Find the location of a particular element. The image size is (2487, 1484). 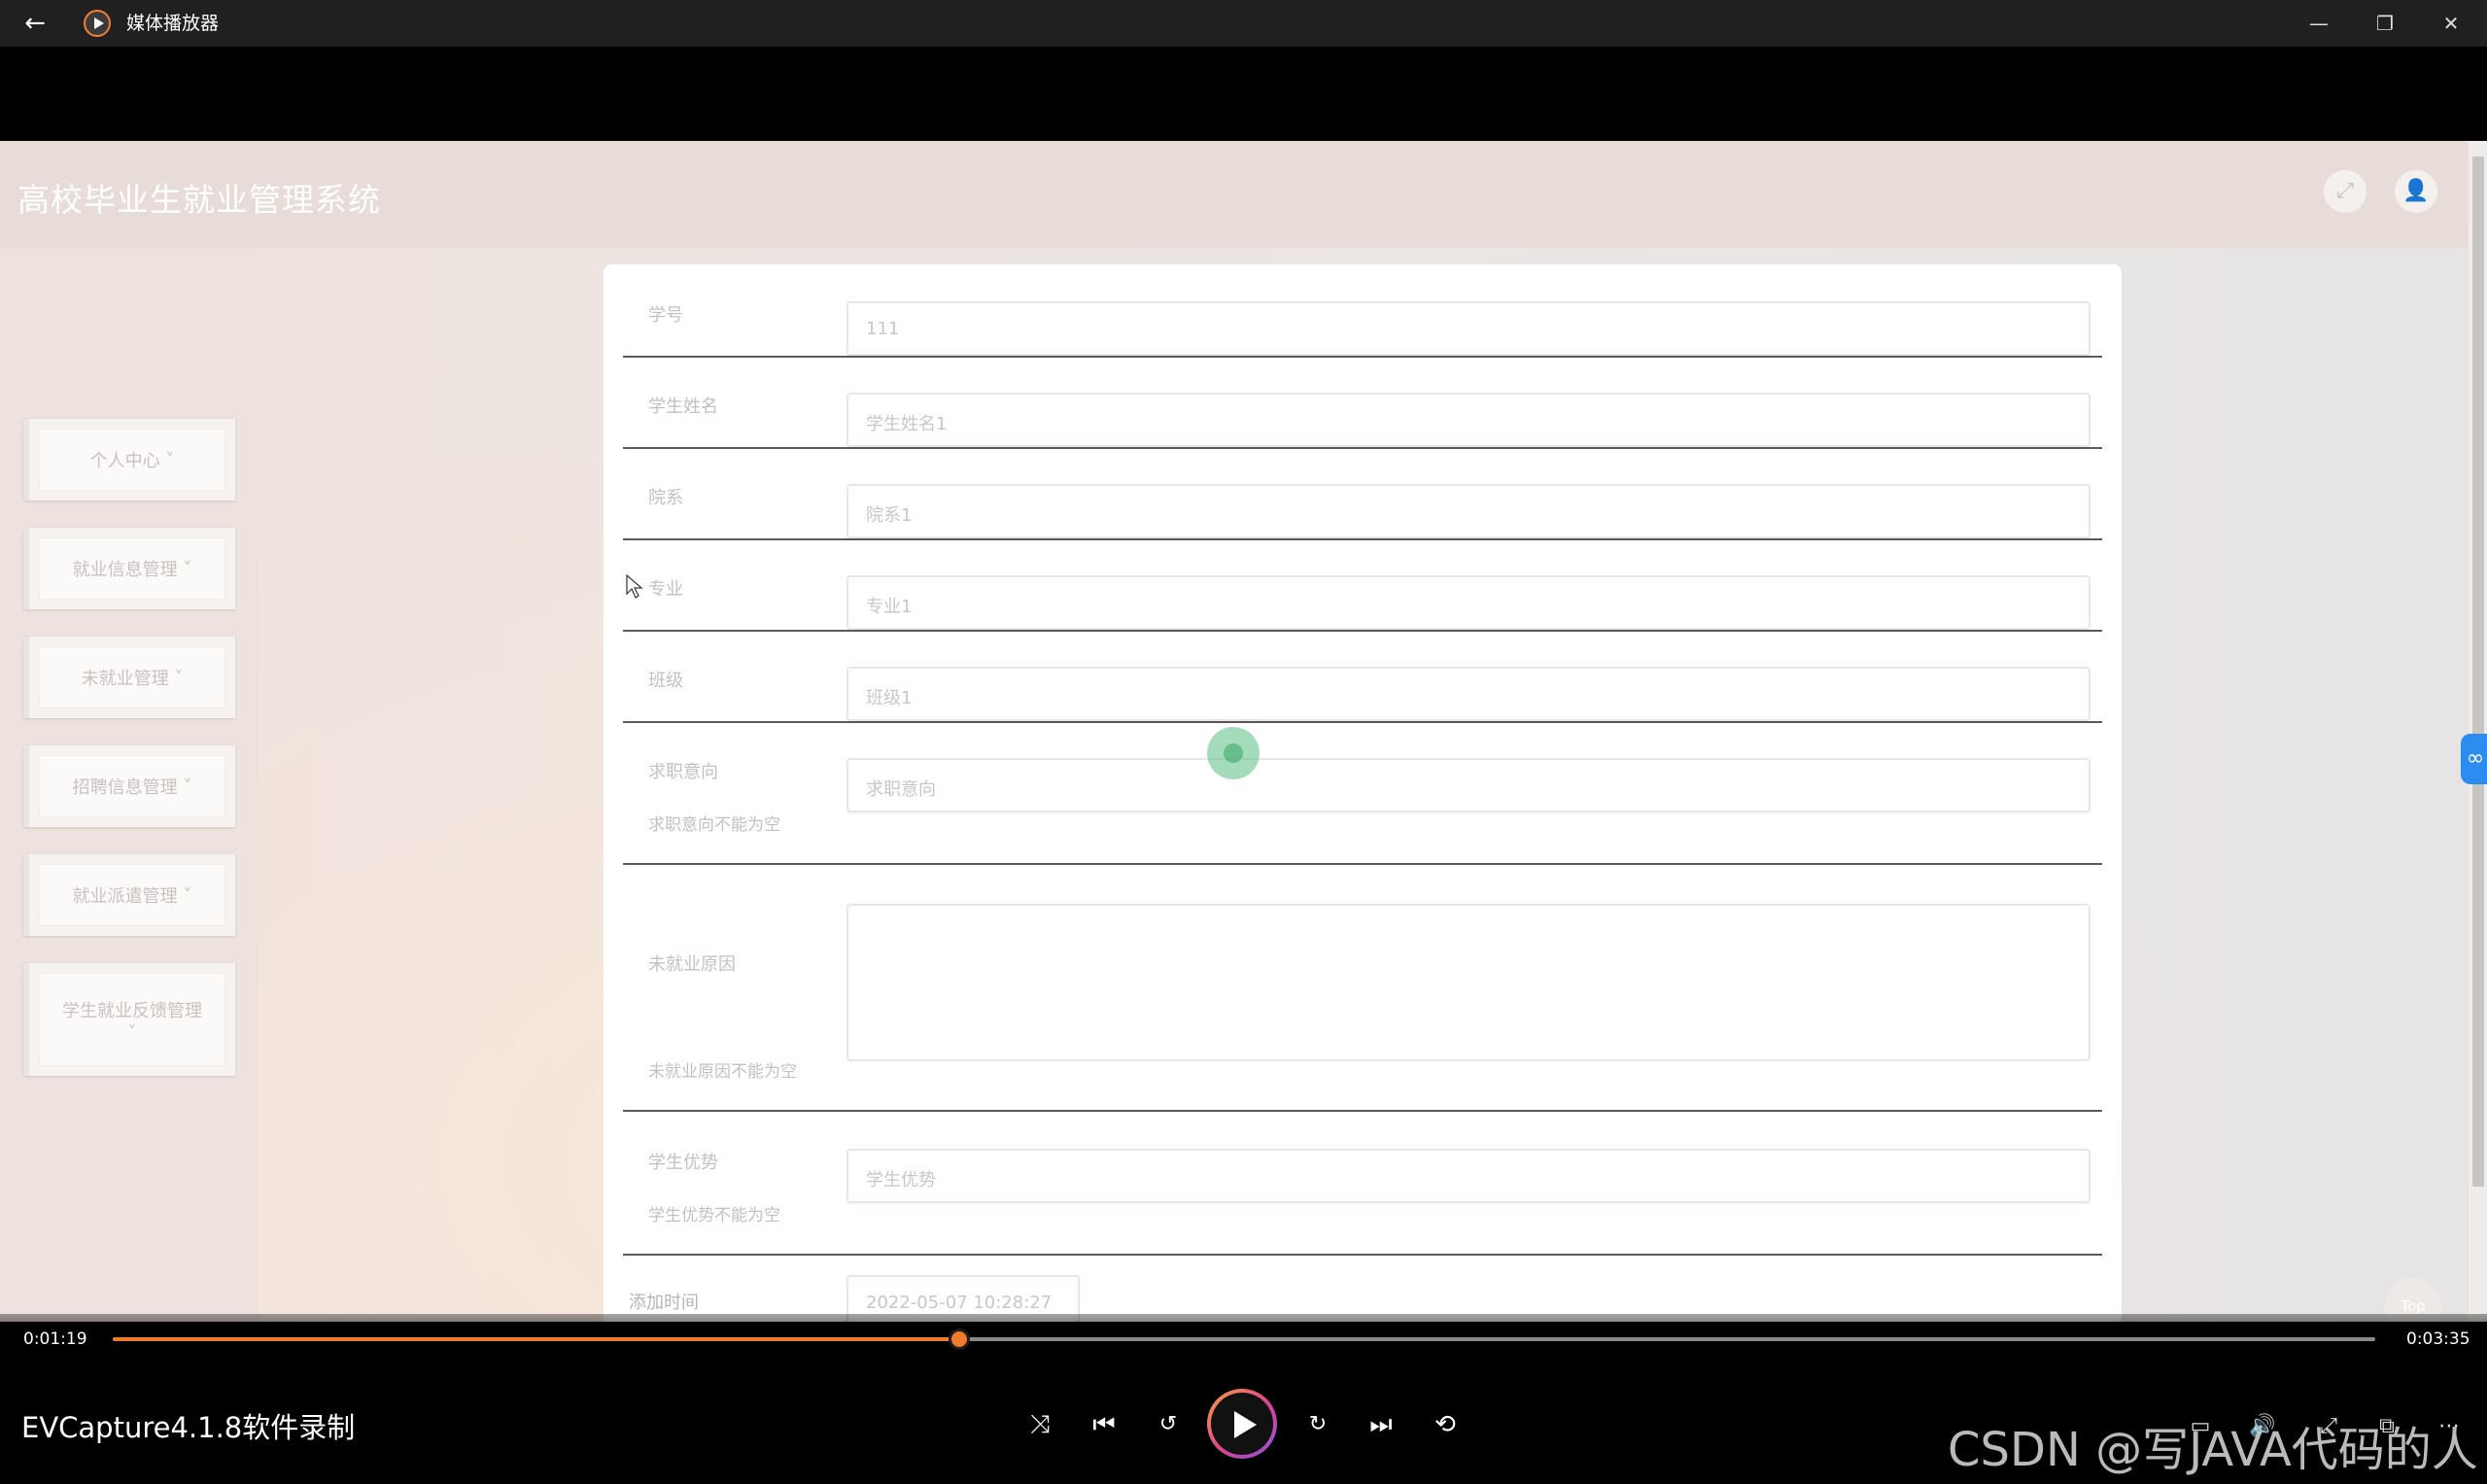

repeat-off-icon: ⟲ is located at coordinates (1445, 1424).